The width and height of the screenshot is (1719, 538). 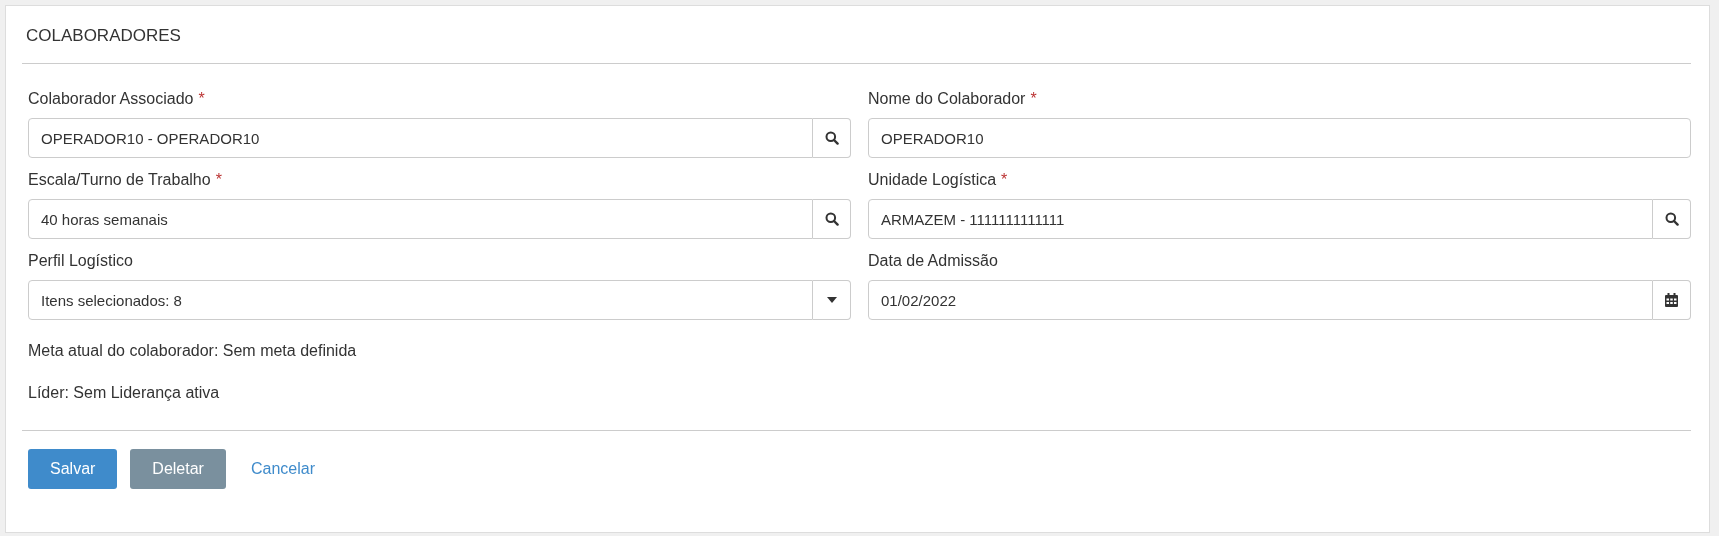 I want to click on calendar-icon, so click(x=1671, y=300).